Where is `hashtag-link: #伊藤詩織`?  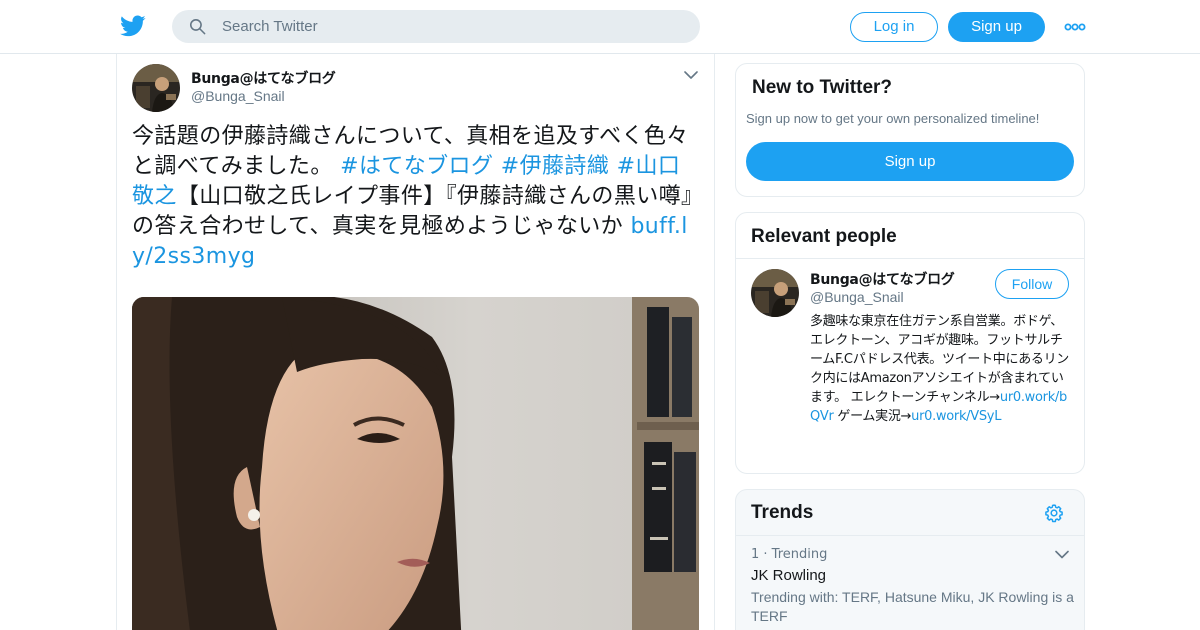
hashtag-link: #伊藤詩織 is located at coordinates (555, 166).